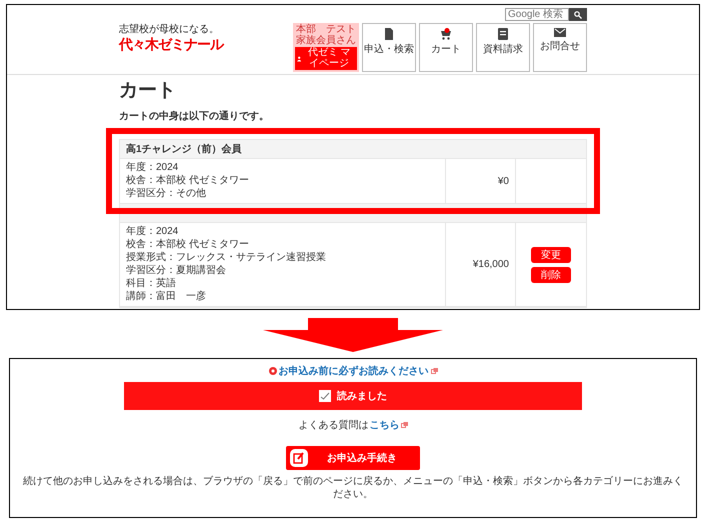 This screenshot has height=524, width=706. What do you see at coordinates (171, 45) in the screenshot?
I see `logo: 代々木ゼミナール` at bounding box center [171, 45].